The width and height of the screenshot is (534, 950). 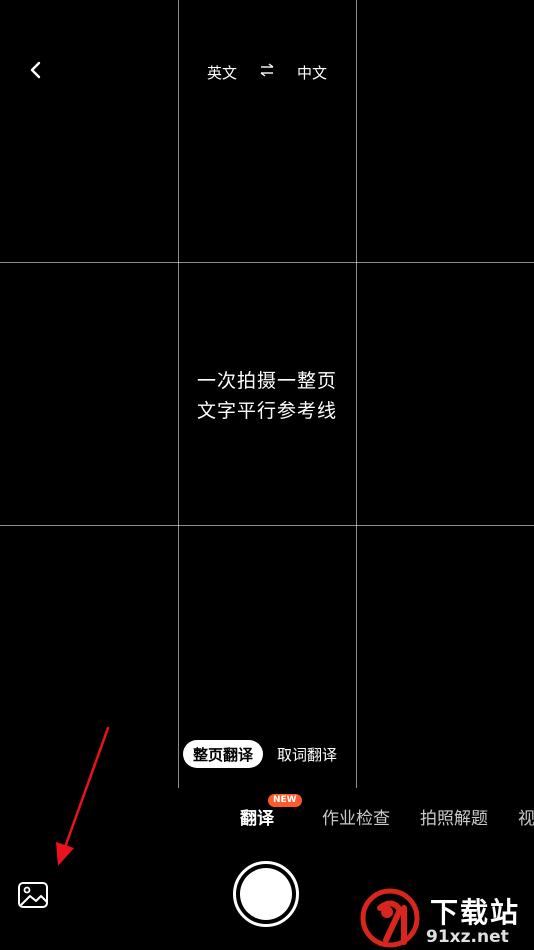 I want to click on watermark-url: 91xz.net, so click(x=467, y=937).